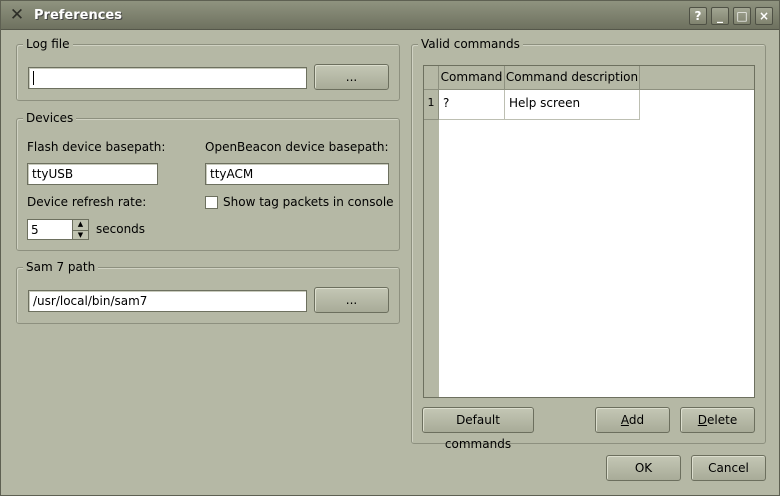 Image resolution: width=780 pixels, height=496 pixels. Describe the element at coordinates (78, 15) in the screenshot. I see `window-title: Preferences` at that location.